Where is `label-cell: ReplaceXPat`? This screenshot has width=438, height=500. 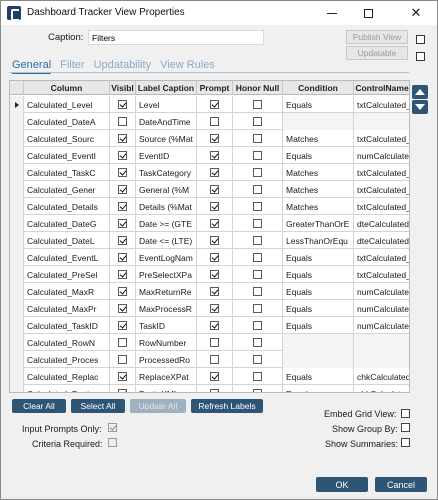 label-cell: ReplaceXPat is located at coordinates (166, 376).